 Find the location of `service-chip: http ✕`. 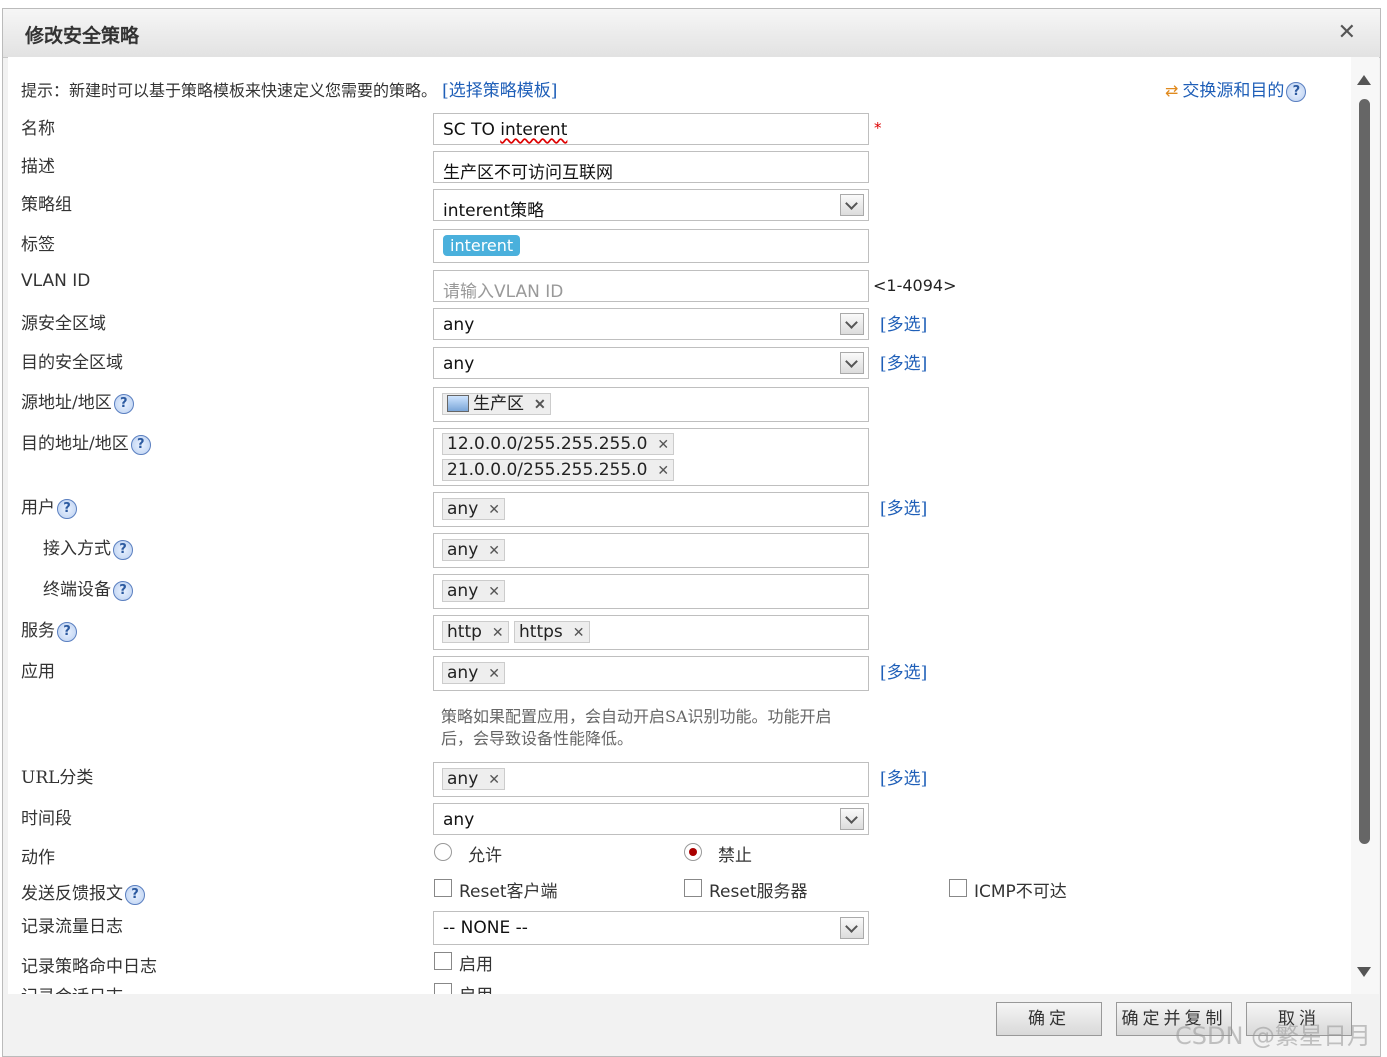

service-chip: http ✕ is located at coordinates (475, 632).